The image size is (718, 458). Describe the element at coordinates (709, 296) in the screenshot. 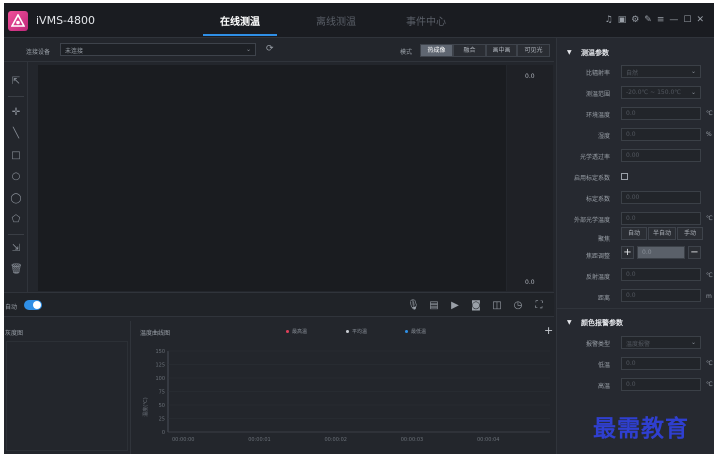

I see `distance-unit: m` at that location.